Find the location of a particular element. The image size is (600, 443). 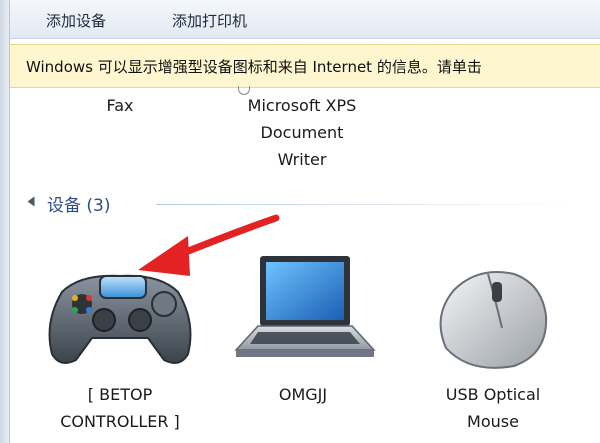

annotation-arrowhead is located at coordinates (164, 256).